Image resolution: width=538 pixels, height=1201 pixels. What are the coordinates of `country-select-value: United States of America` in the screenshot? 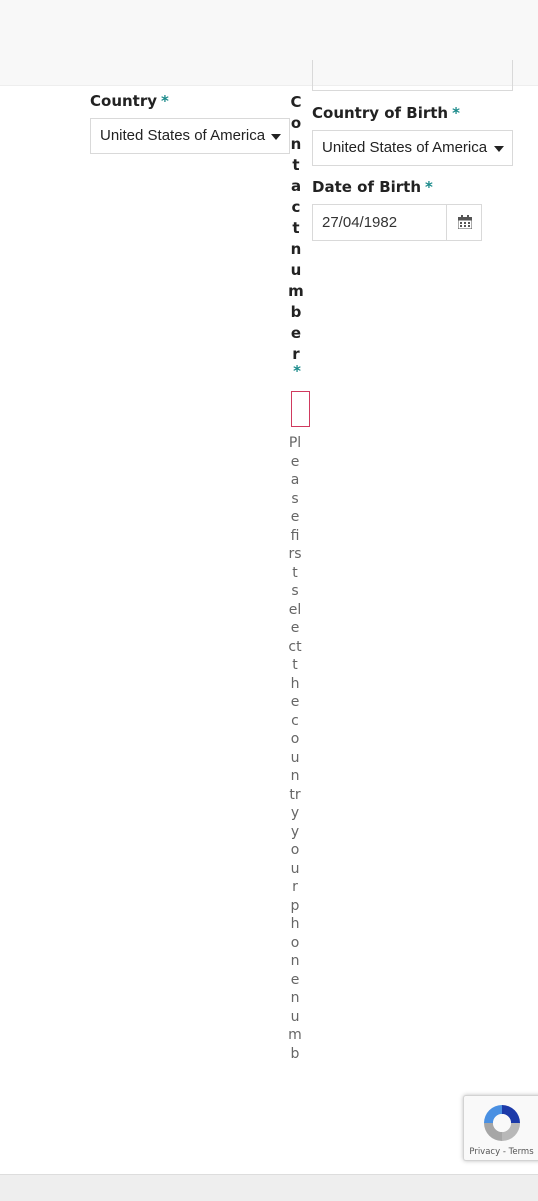 It's located at (183, 135).